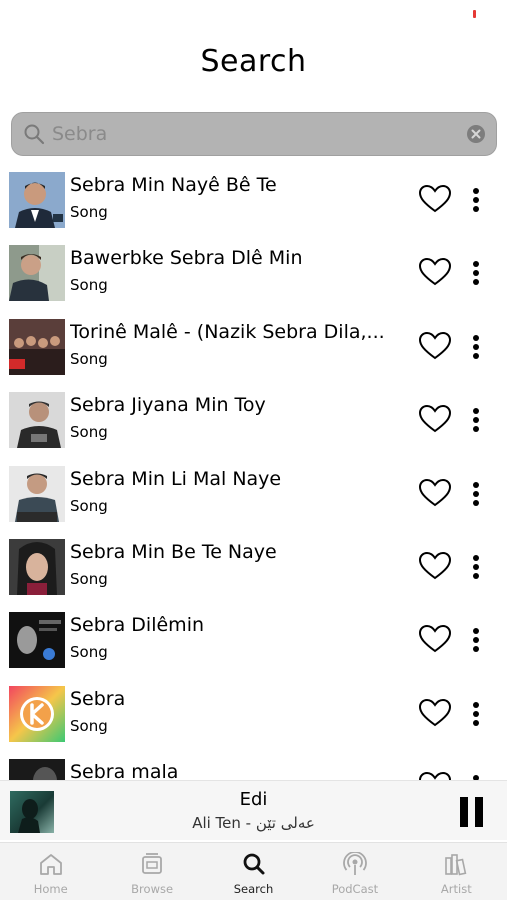 The image size is (507, 900). What do you see at coordinates (50, 889) in the screenshot?
I see `tab-label: Home` at bounding box center [50, 889].